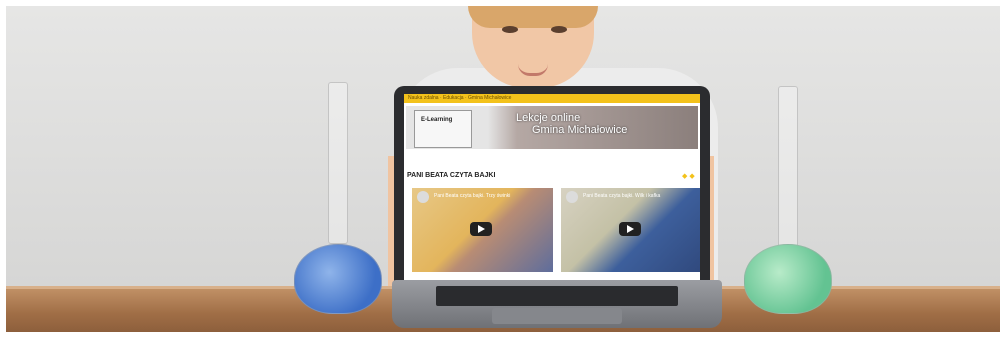 Image resolution: width=1005 pixels, height=338 pixels. I want to click on laptop-keyboard, so click(557, 296).